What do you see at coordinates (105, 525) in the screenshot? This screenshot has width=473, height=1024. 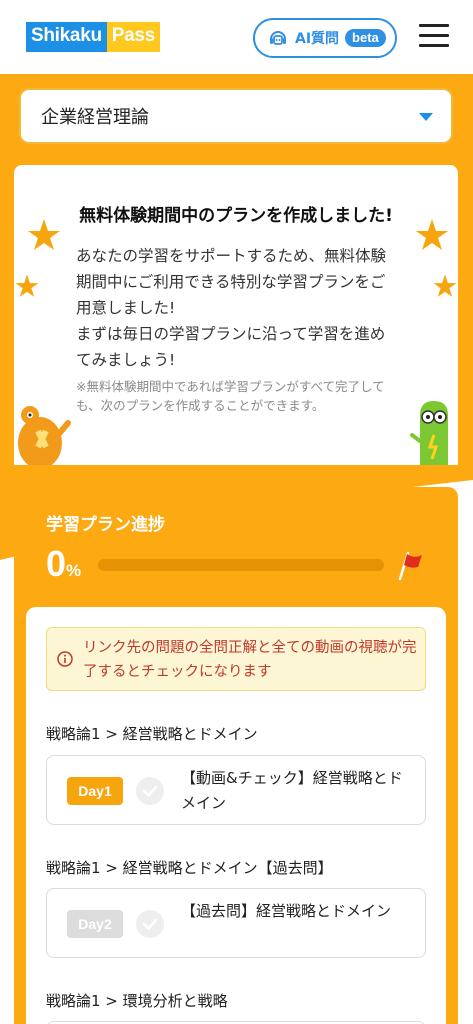 I see `progress-title: 学習プラン進捗` at bounding box center [105, 525].